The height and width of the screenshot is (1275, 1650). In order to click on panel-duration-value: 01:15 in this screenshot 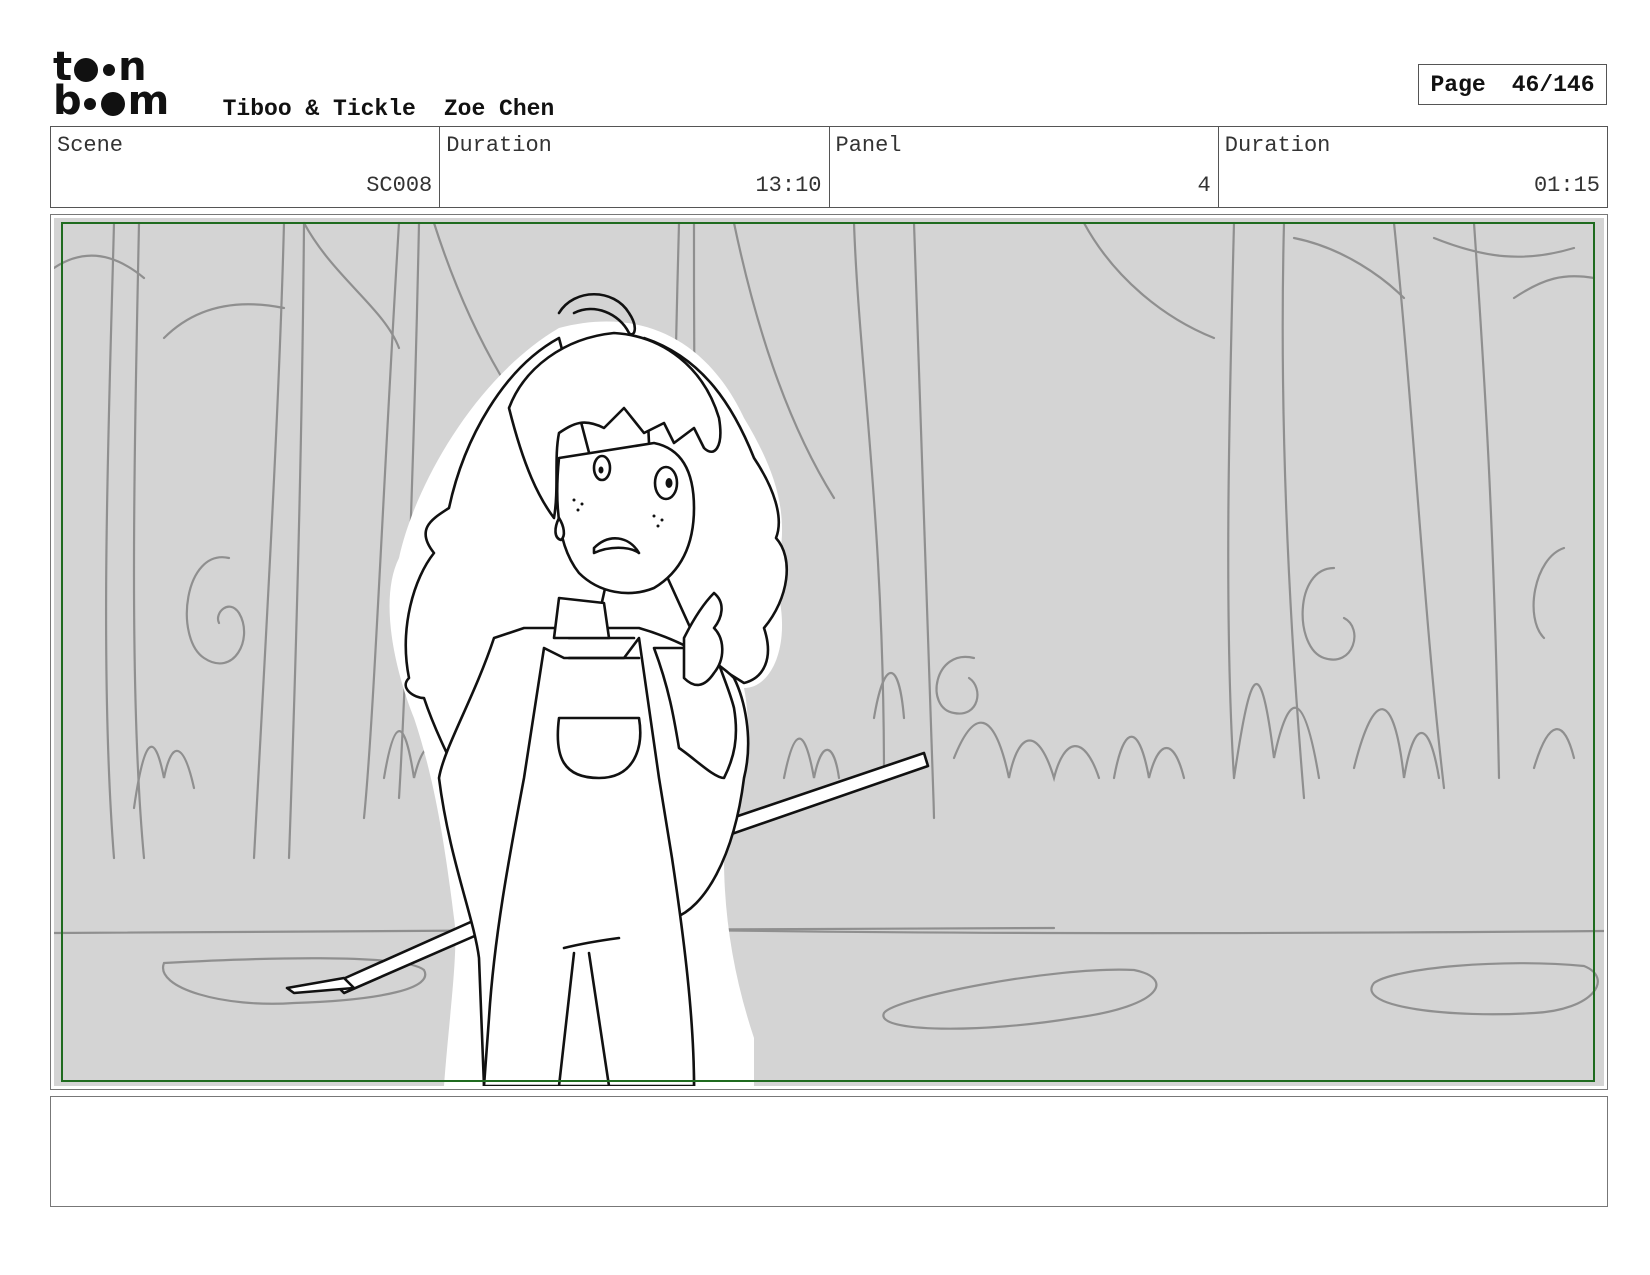, I will do `click(1566, 185)`.